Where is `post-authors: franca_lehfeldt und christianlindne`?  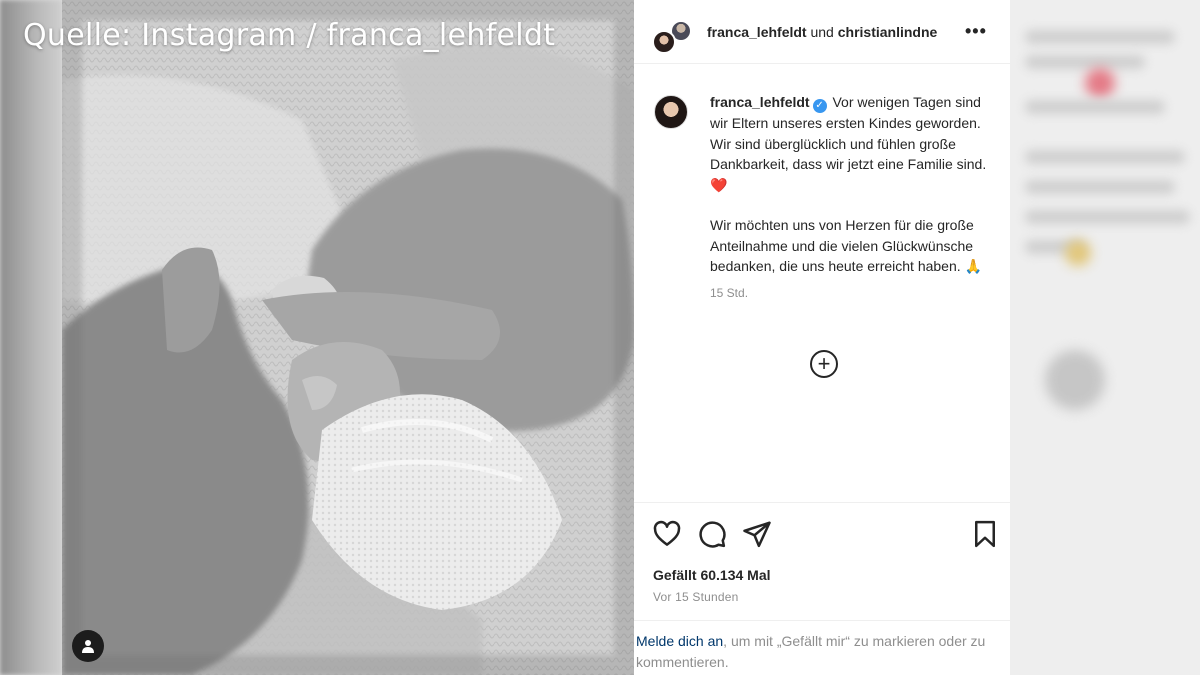
post-authors: franca_lehfeldt und christianlindne is located at coordinates (833, 32).